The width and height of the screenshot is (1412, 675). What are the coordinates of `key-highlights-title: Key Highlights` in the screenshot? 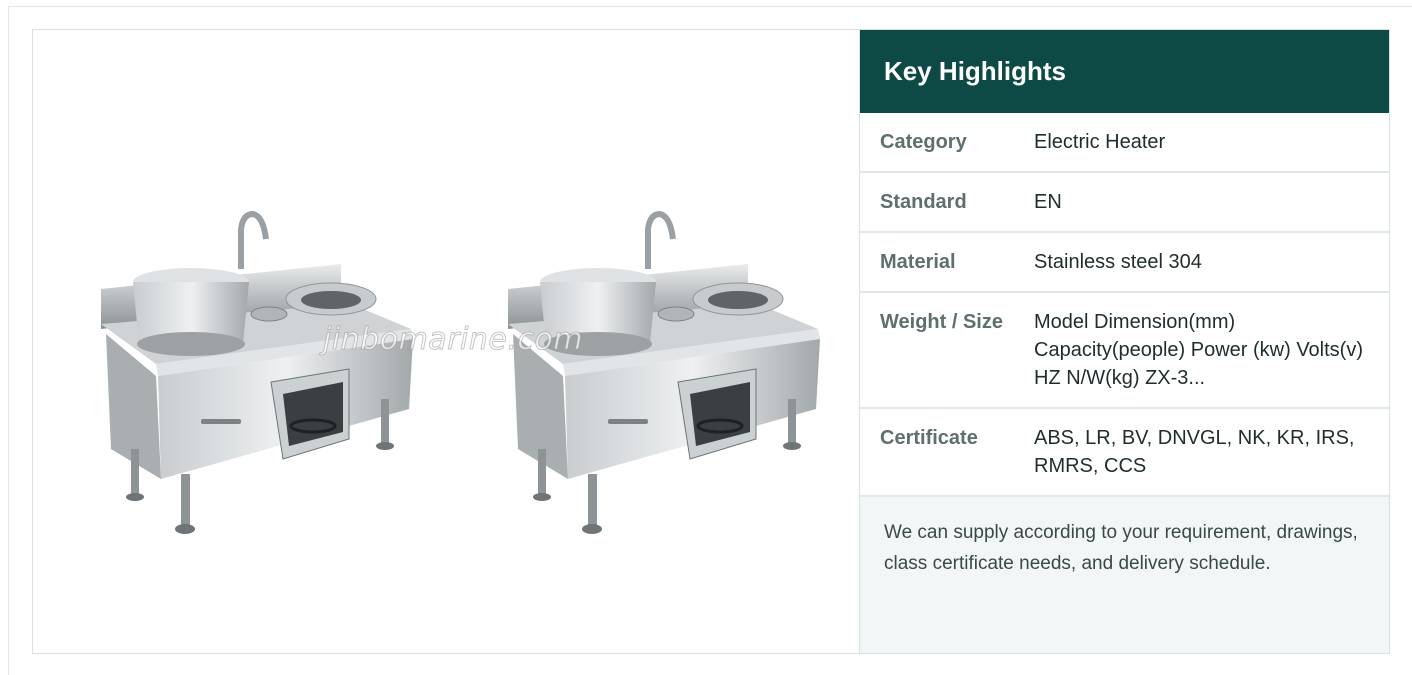 It's located at (1124, 71).